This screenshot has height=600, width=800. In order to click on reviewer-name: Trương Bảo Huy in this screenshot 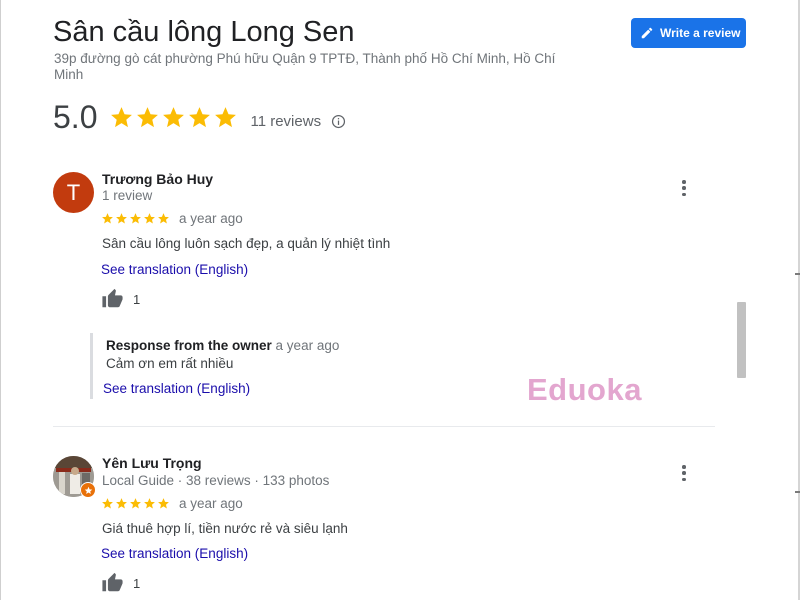, I will do `click(157, 179)`.